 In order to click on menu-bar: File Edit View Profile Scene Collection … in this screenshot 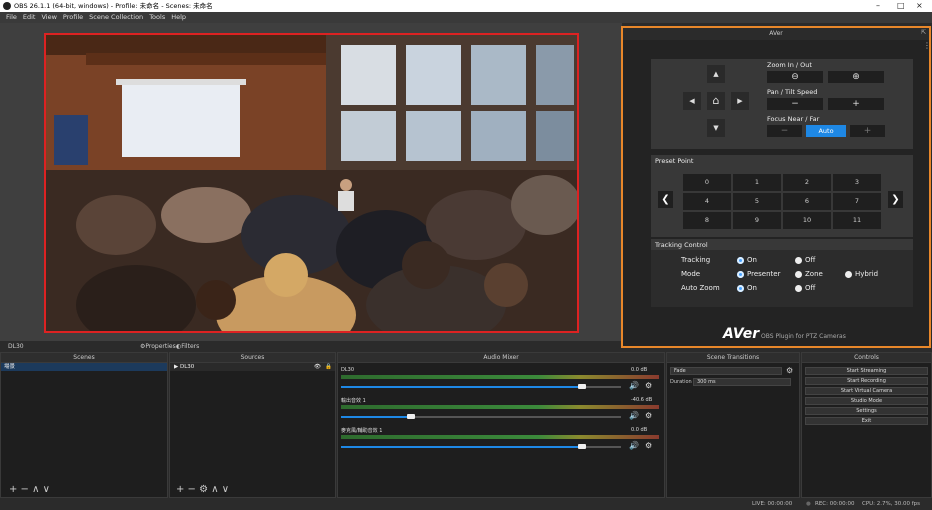, I will do `click(466, 17)`.